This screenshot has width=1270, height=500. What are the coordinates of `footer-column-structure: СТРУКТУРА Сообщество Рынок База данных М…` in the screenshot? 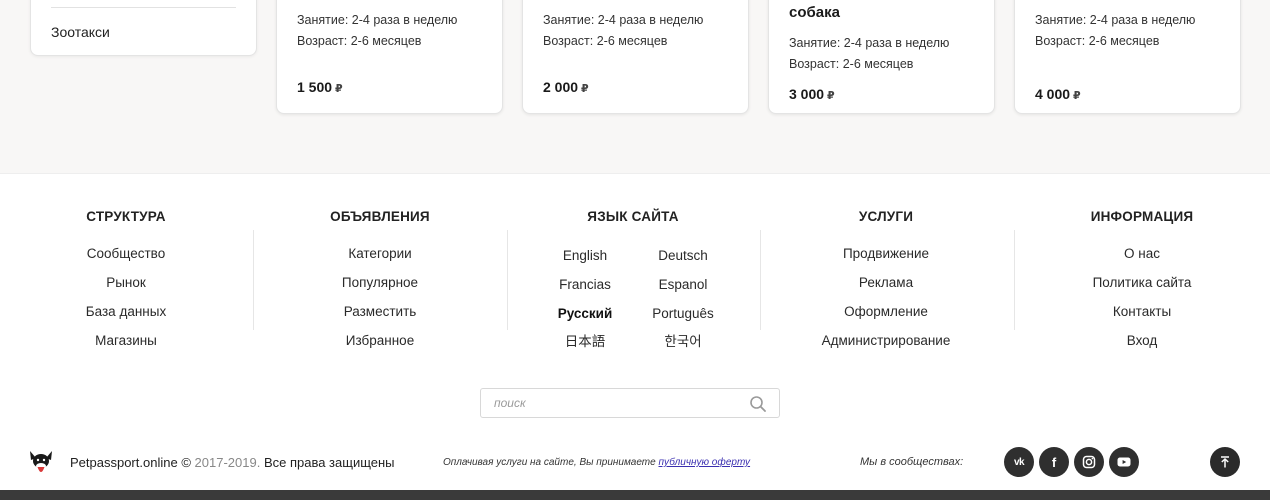 It's located at (126, 283).